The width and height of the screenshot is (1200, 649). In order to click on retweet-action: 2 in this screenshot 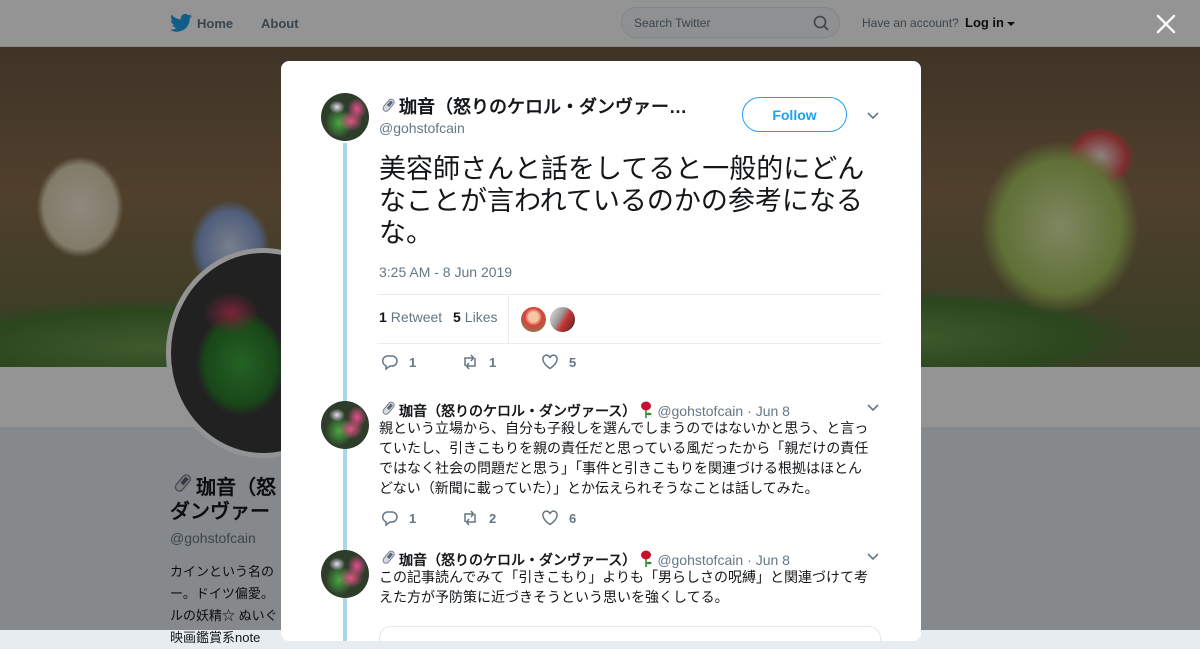, I will do `click(478, 519)`.